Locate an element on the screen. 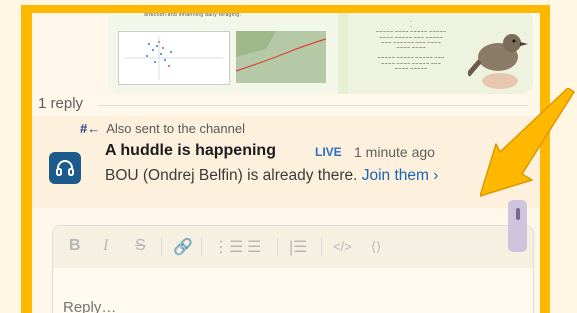  blockquote-icon: |☰ is located at coordinates (298, 247).